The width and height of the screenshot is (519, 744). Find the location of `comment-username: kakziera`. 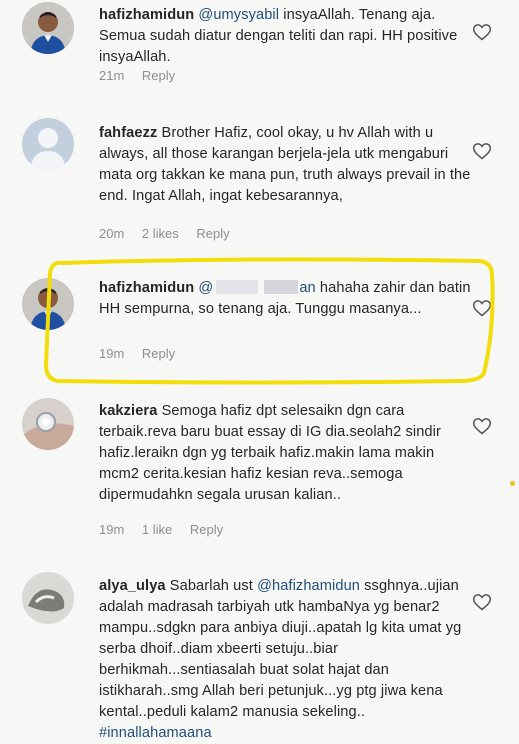

comment-username: kakziera is located at coordinates (128, 411).